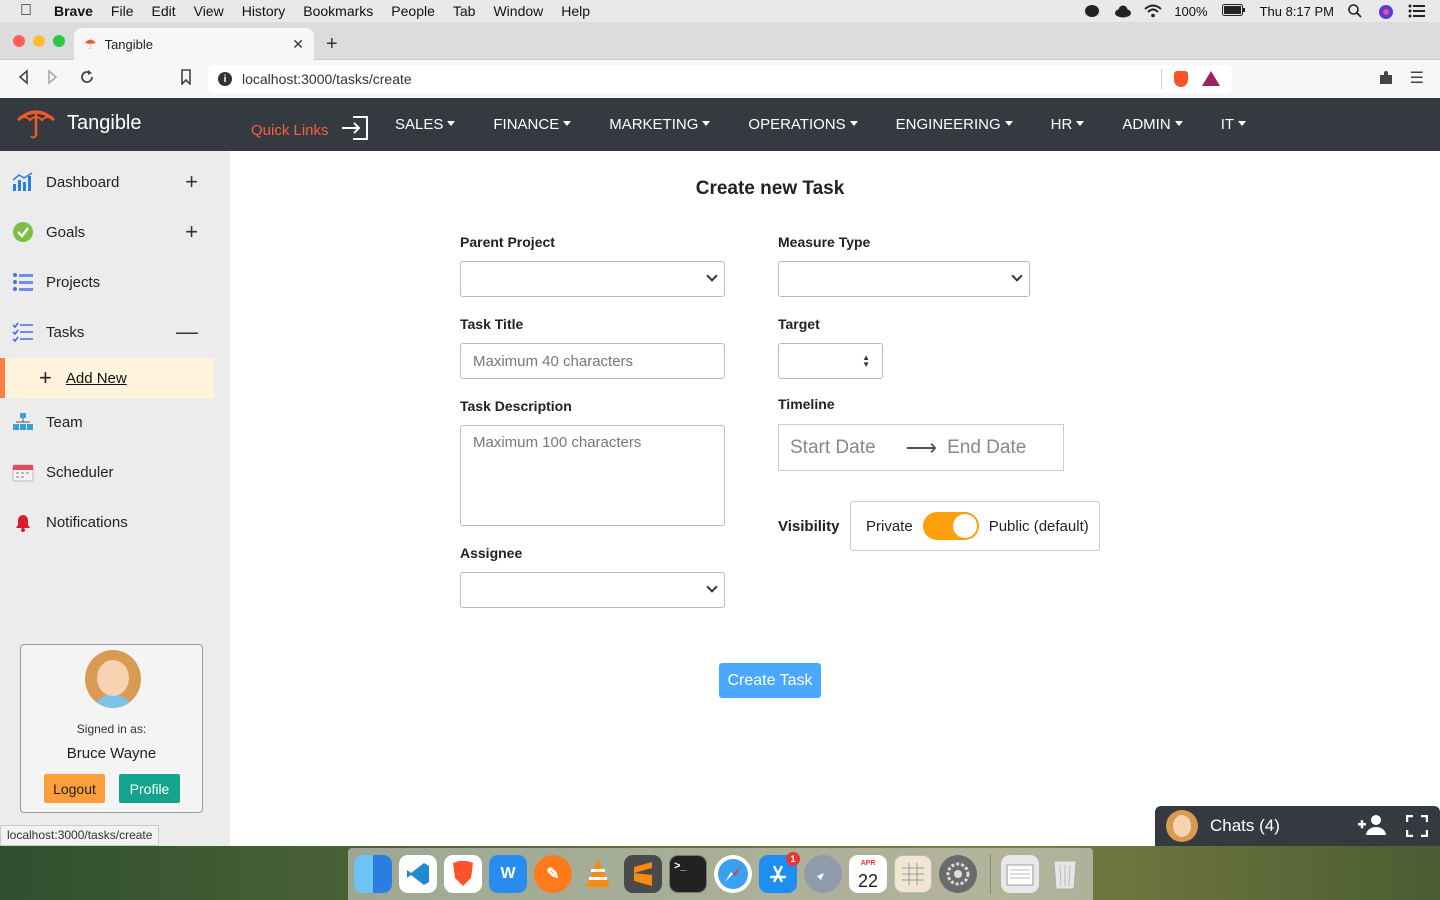 The width and height of the screenshot is (1440, 900). What do you see at coordinates (413, 11) in the screenshot?
I see `menu-people: People` at bounding box center [413, 11].